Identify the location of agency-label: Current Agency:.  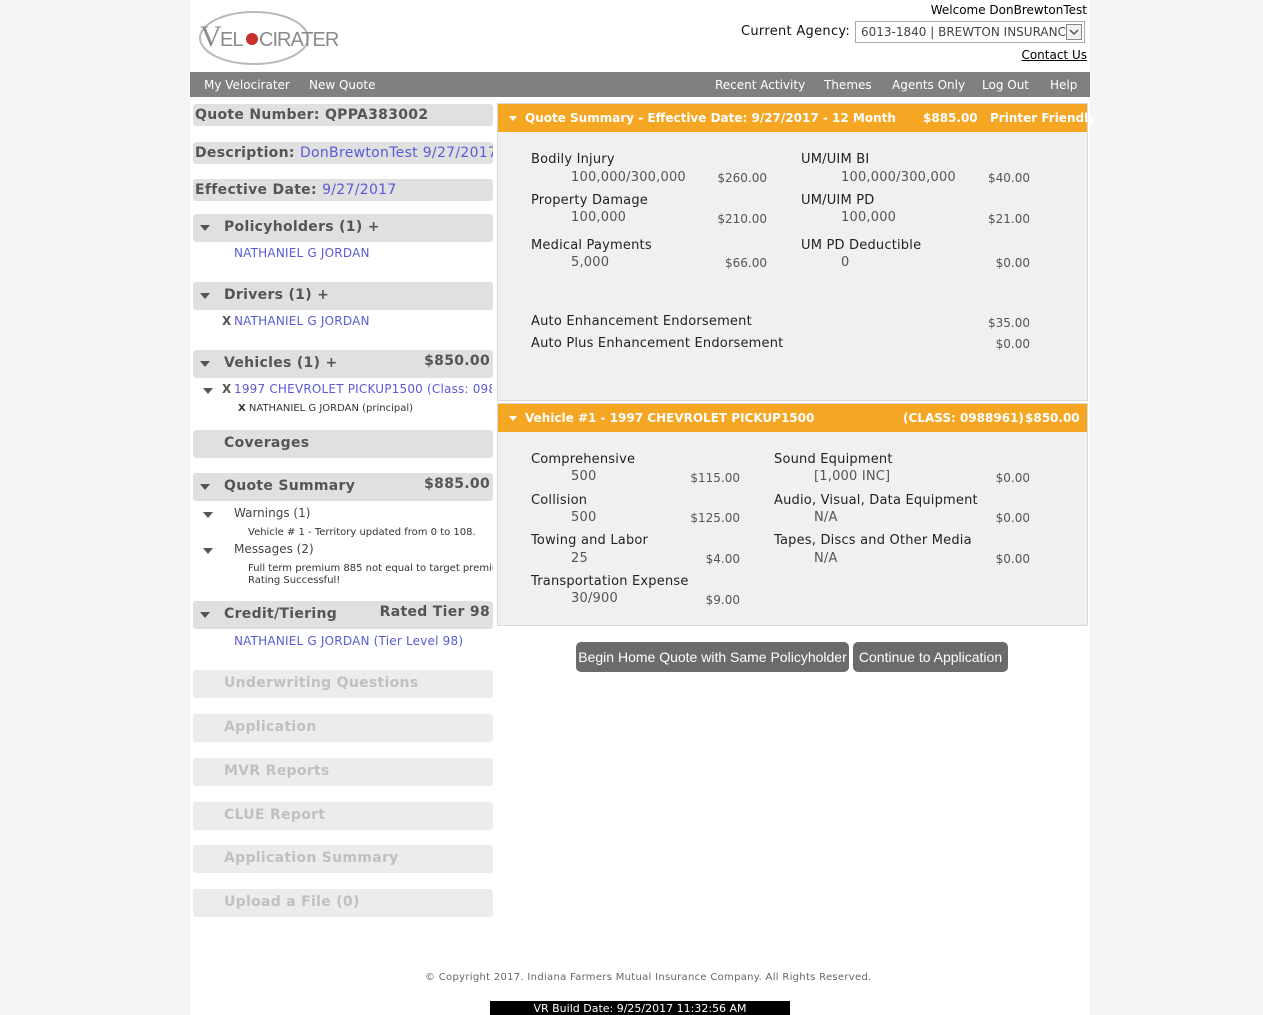
(796, 31).